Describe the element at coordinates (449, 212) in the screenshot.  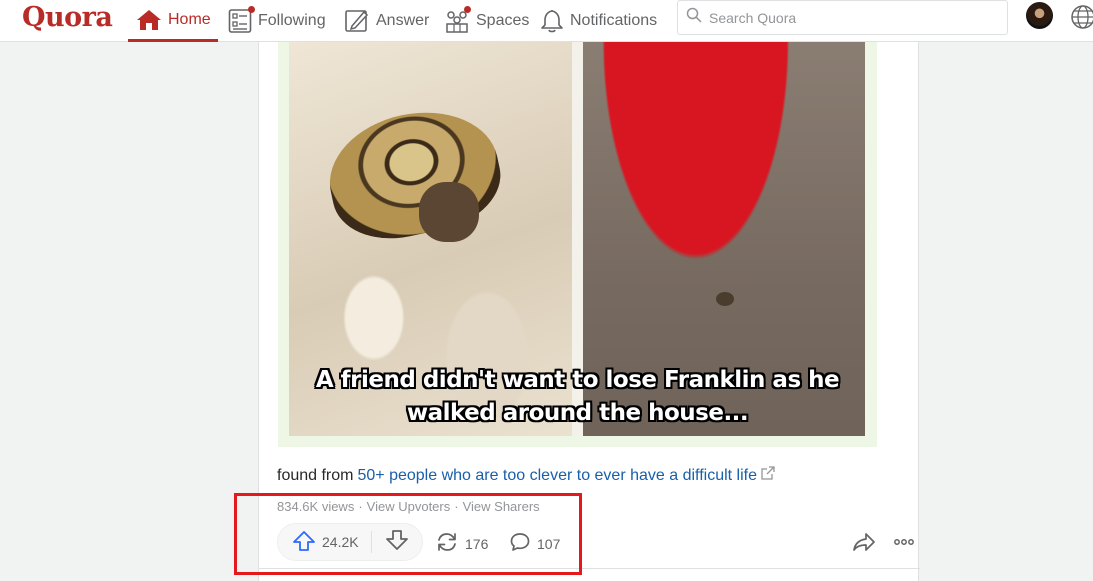
I see `turtle-head` at that location.